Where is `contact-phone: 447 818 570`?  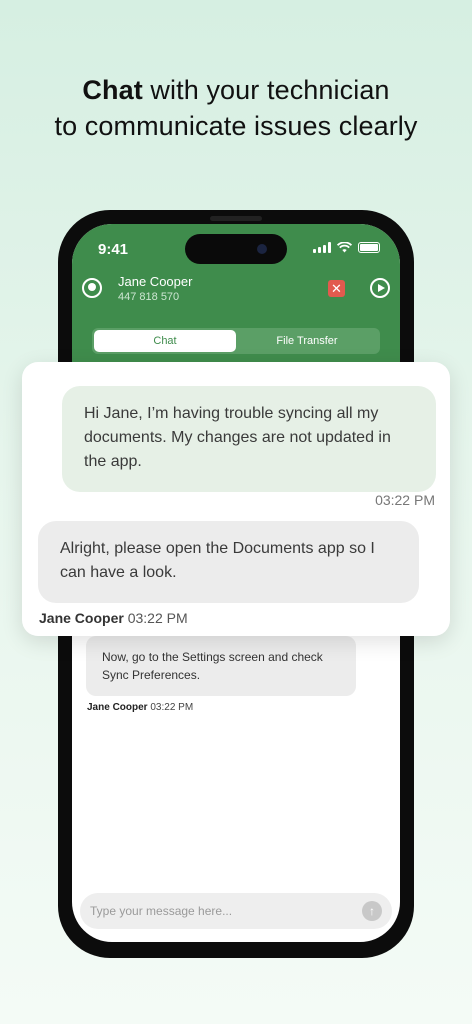 contact-phone: 447 818 570 is located at coordinates (149, 297).